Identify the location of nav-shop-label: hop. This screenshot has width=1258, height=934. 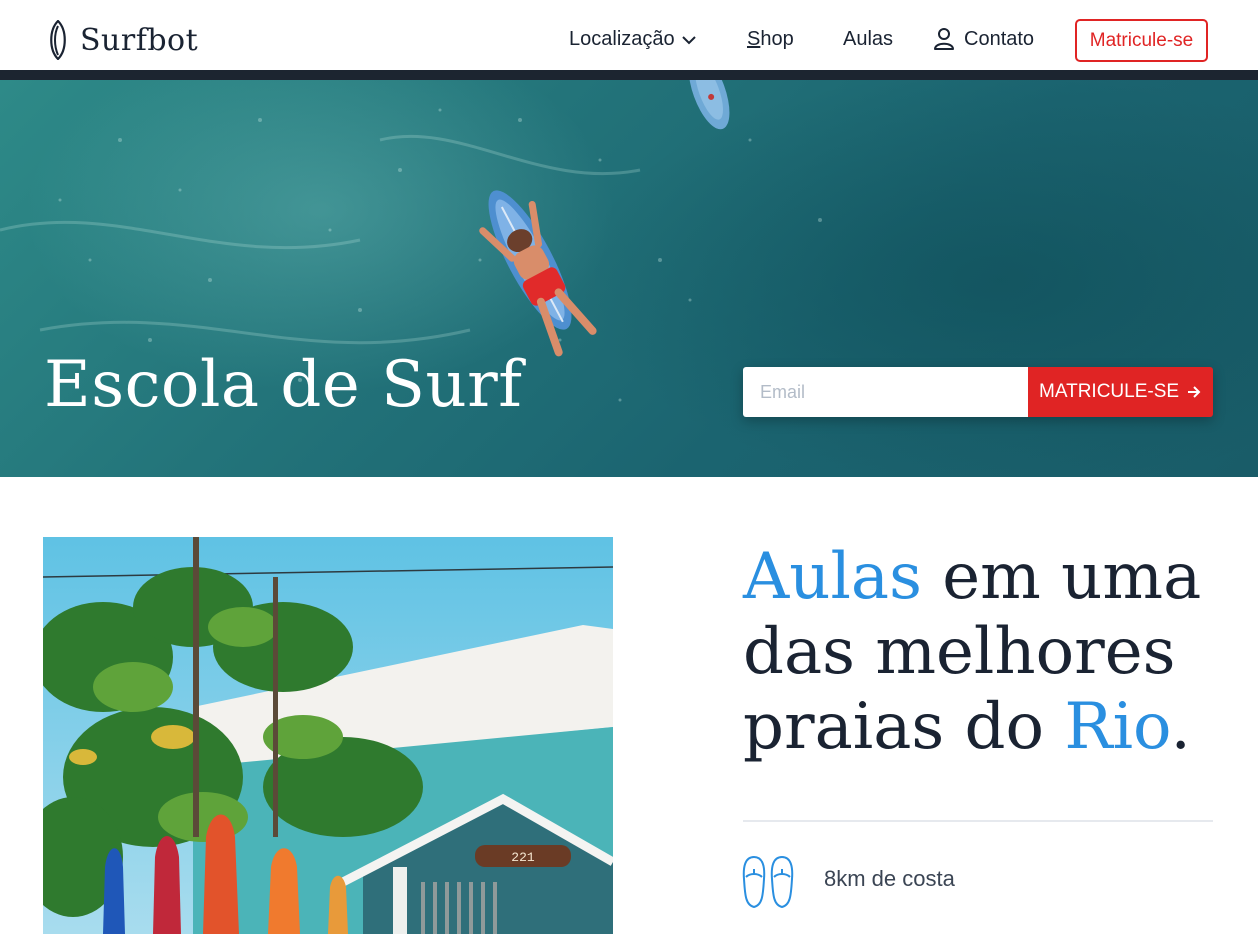
(777, 39).